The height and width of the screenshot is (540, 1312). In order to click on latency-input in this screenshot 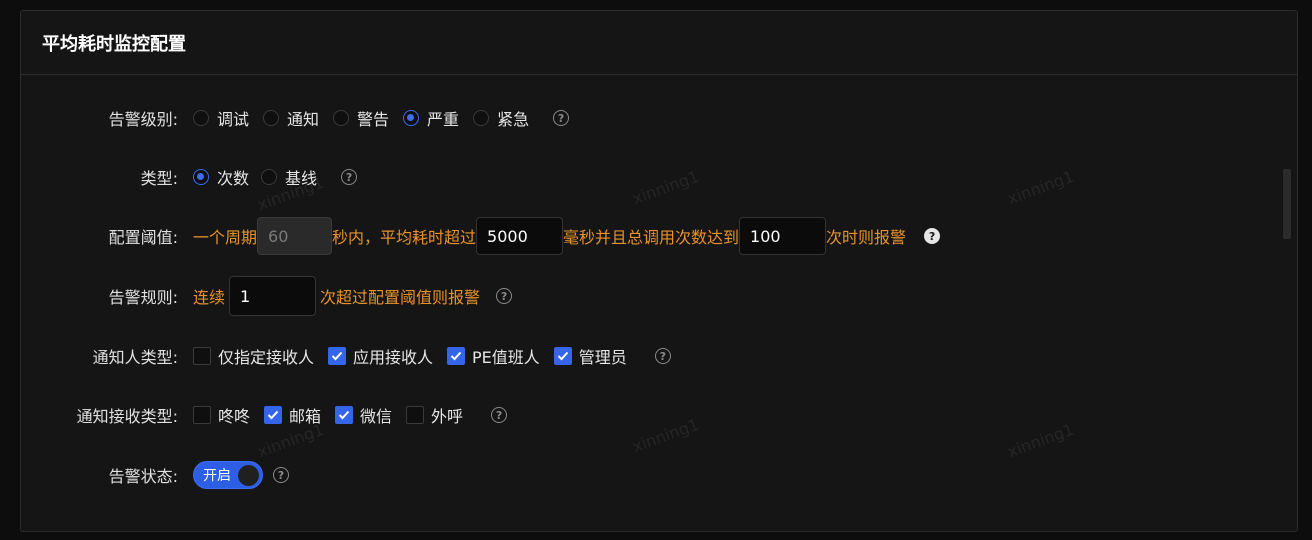, I will do `click(520, 236)`.